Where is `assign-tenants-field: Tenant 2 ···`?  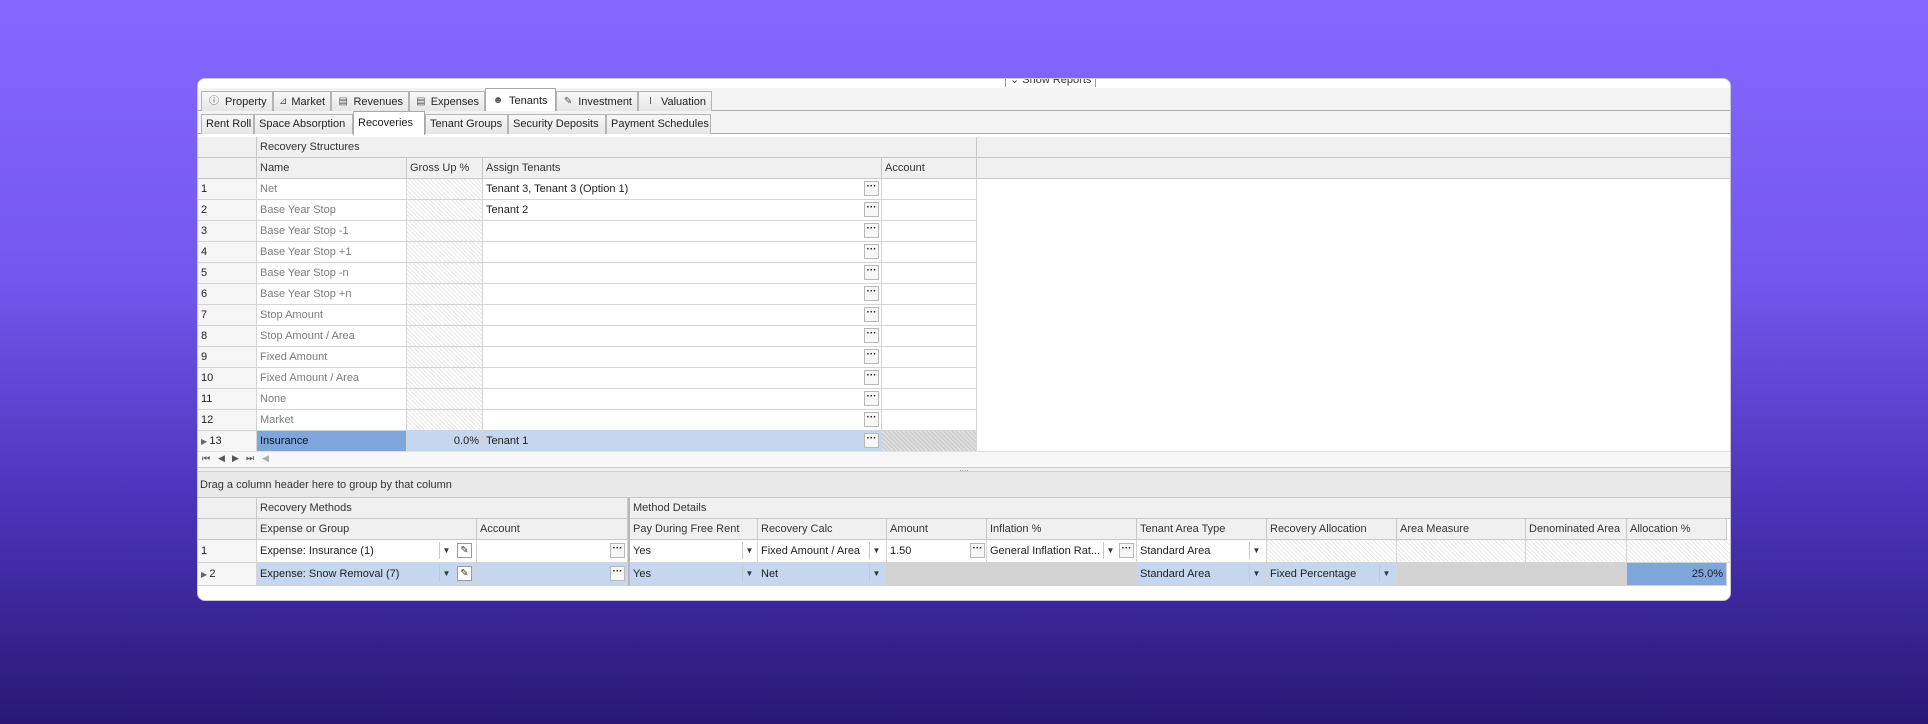 assign-tenants-field: Tenant 2 ··· is located at coordinates (682, 210).